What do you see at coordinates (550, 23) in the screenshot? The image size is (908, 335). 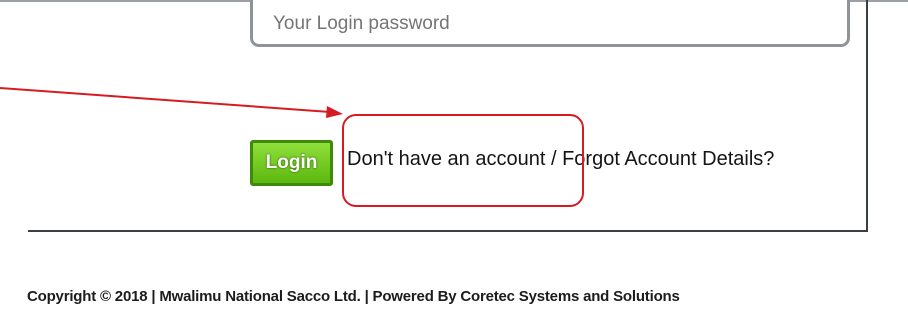 I see `password-input` at bounding box center [550, 23].